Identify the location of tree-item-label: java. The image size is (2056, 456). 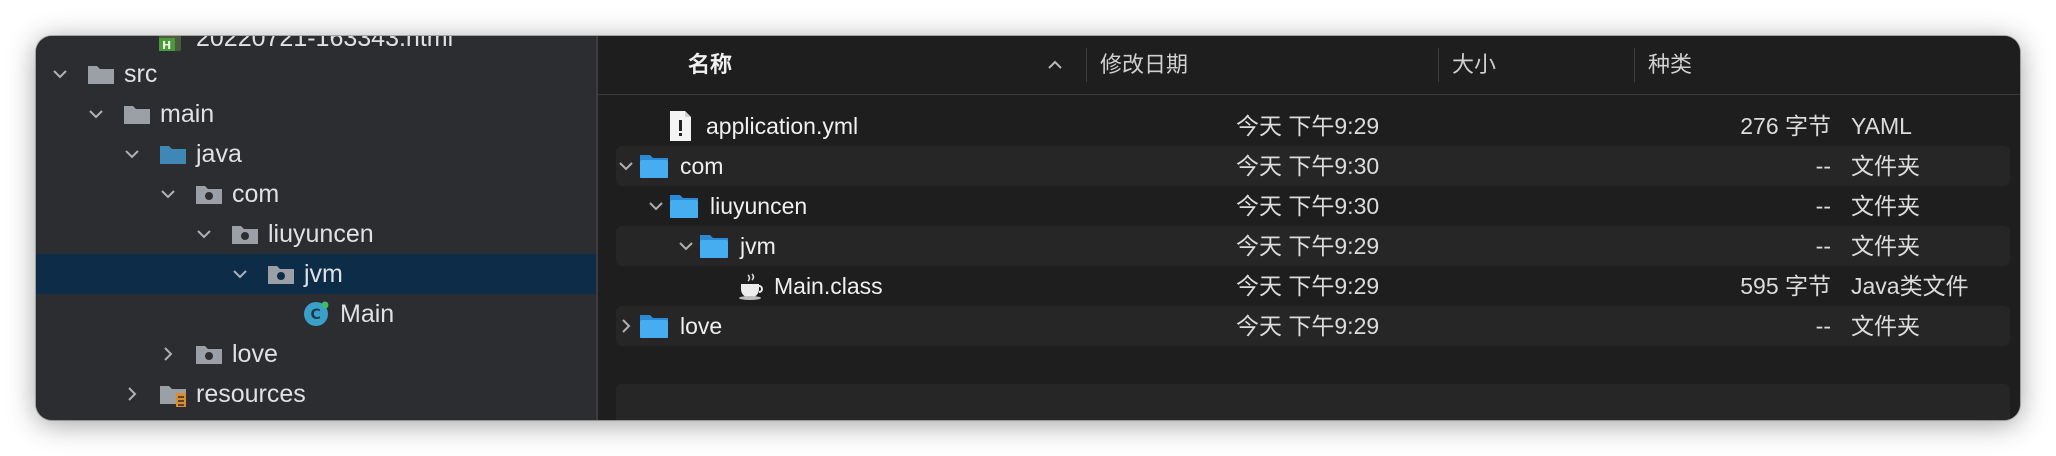
(219, 154).